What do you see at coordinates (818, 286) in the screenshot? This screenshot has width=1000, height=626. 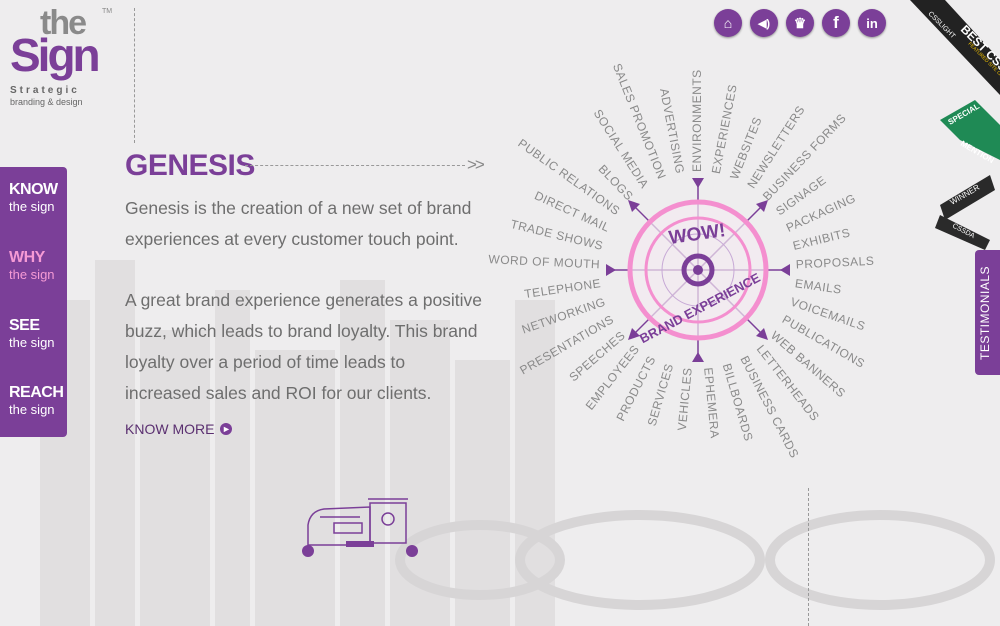 I see `wheel-word: EMAILS` at bounding box center [818, 286].